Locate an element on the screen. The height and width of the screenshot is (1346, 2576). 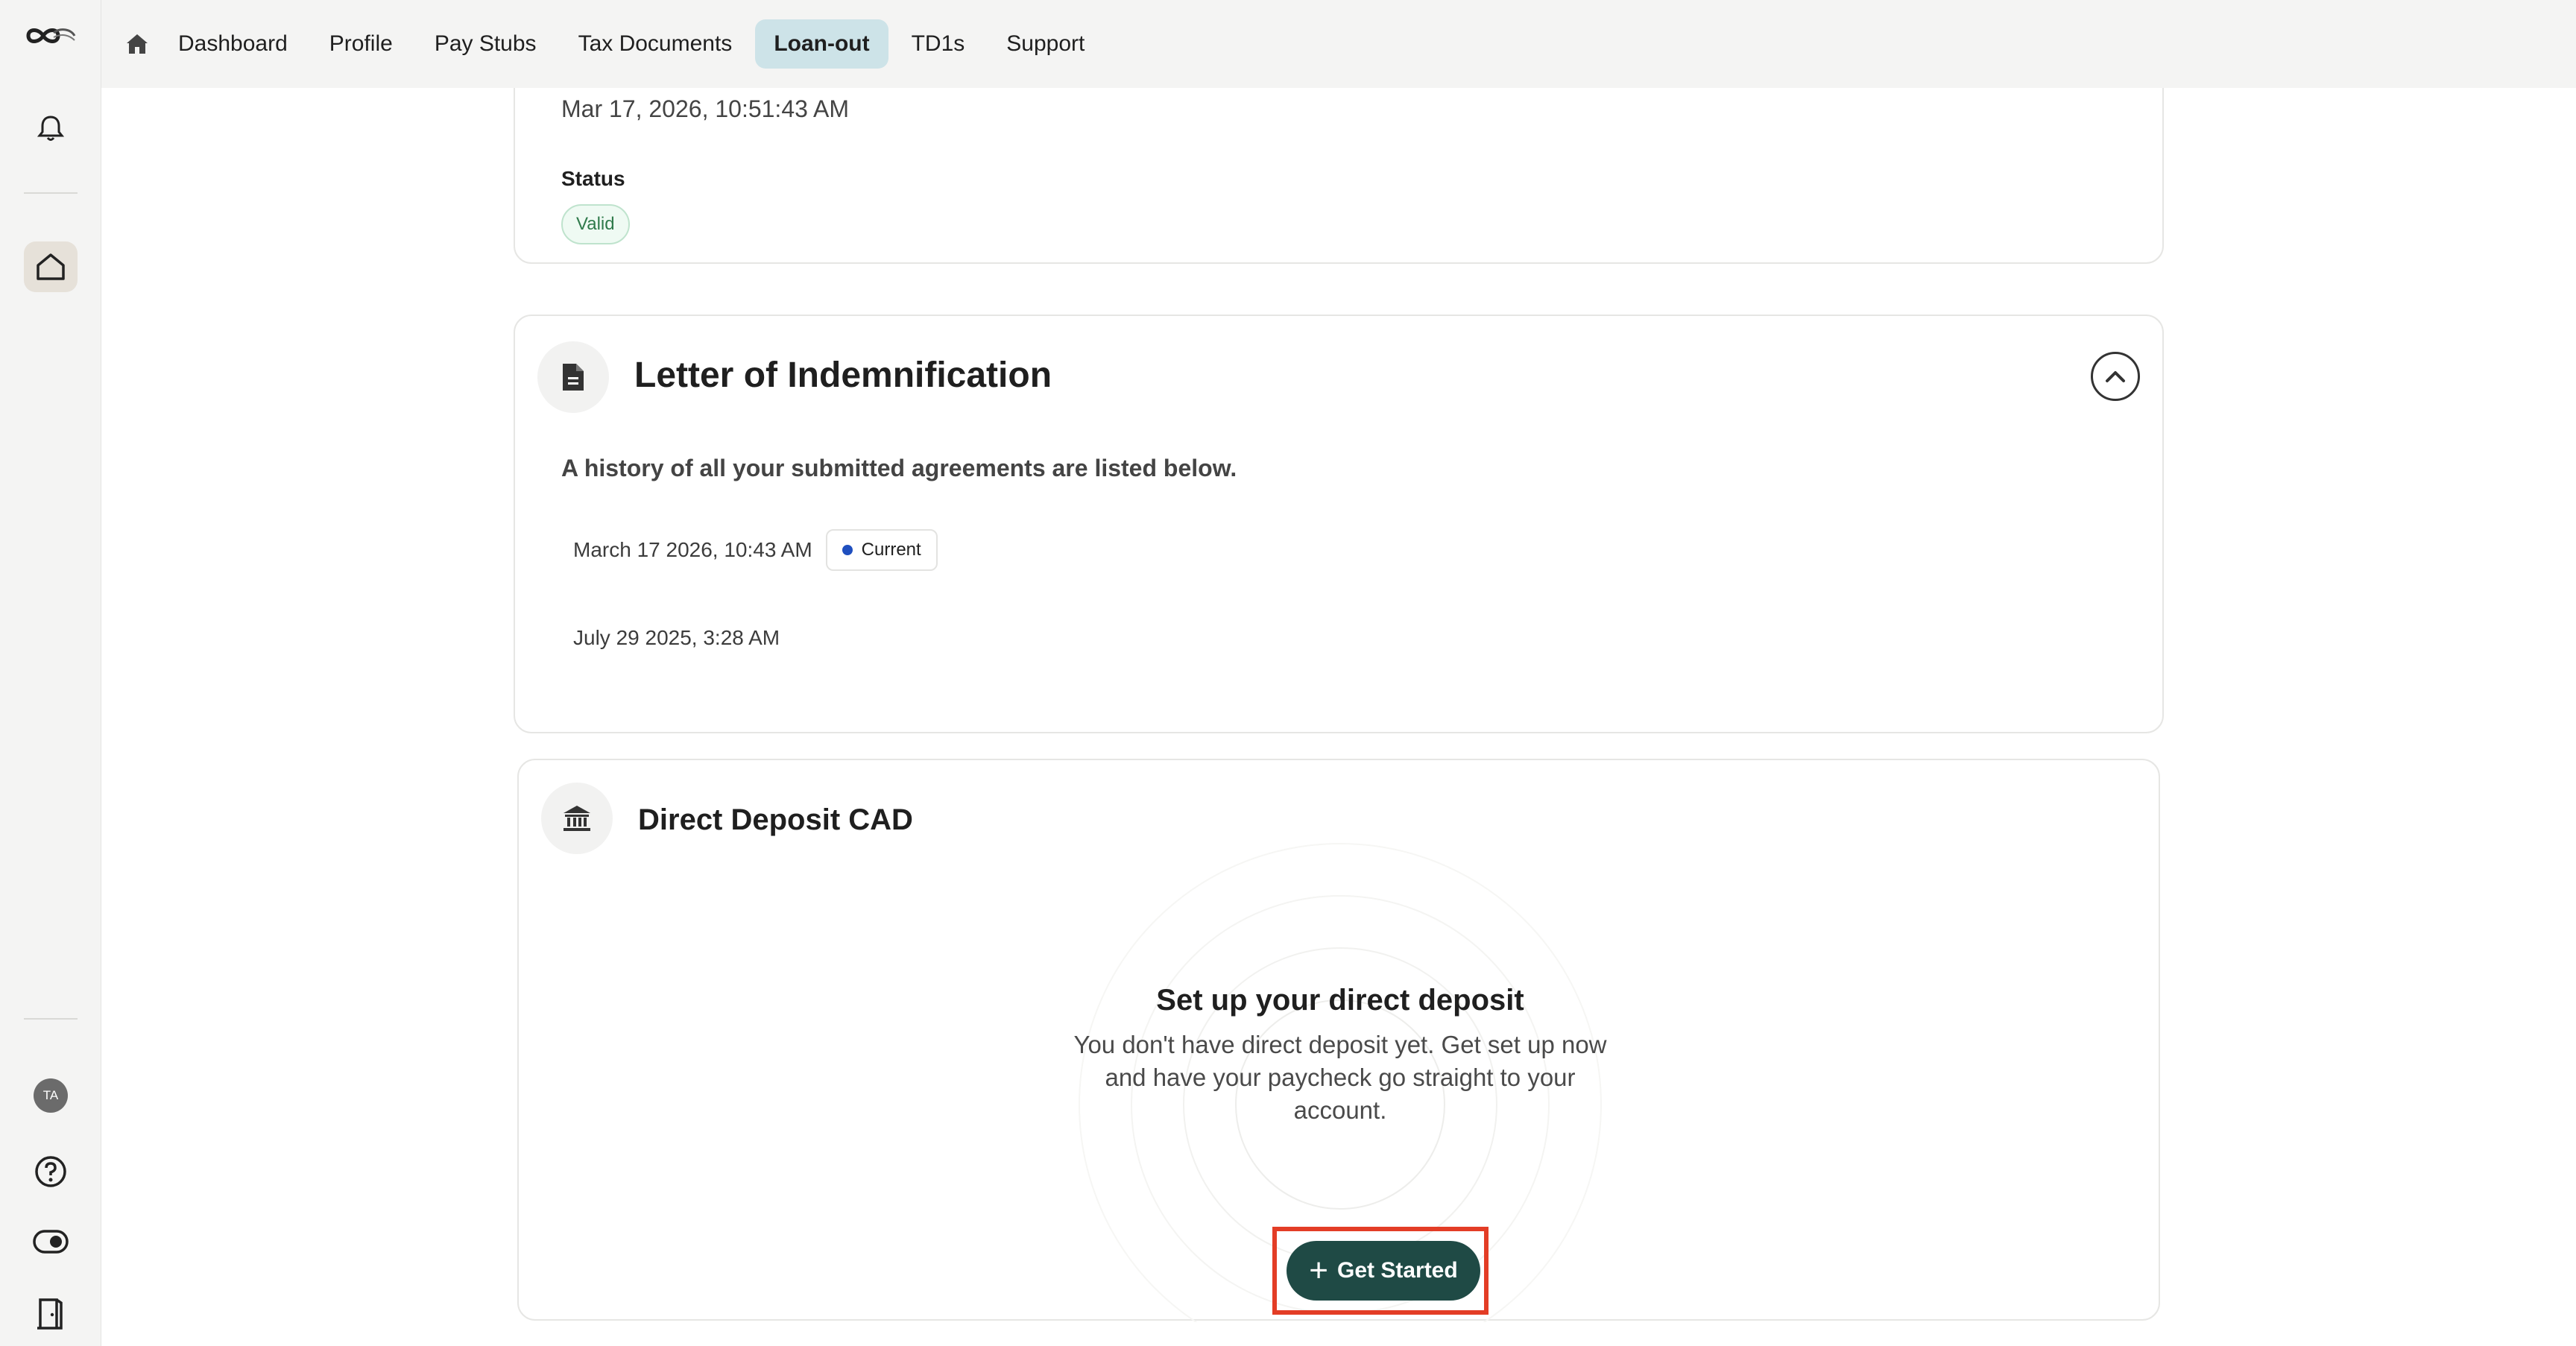
nav-td1s: TD1s is located at coordinates (938, 44).